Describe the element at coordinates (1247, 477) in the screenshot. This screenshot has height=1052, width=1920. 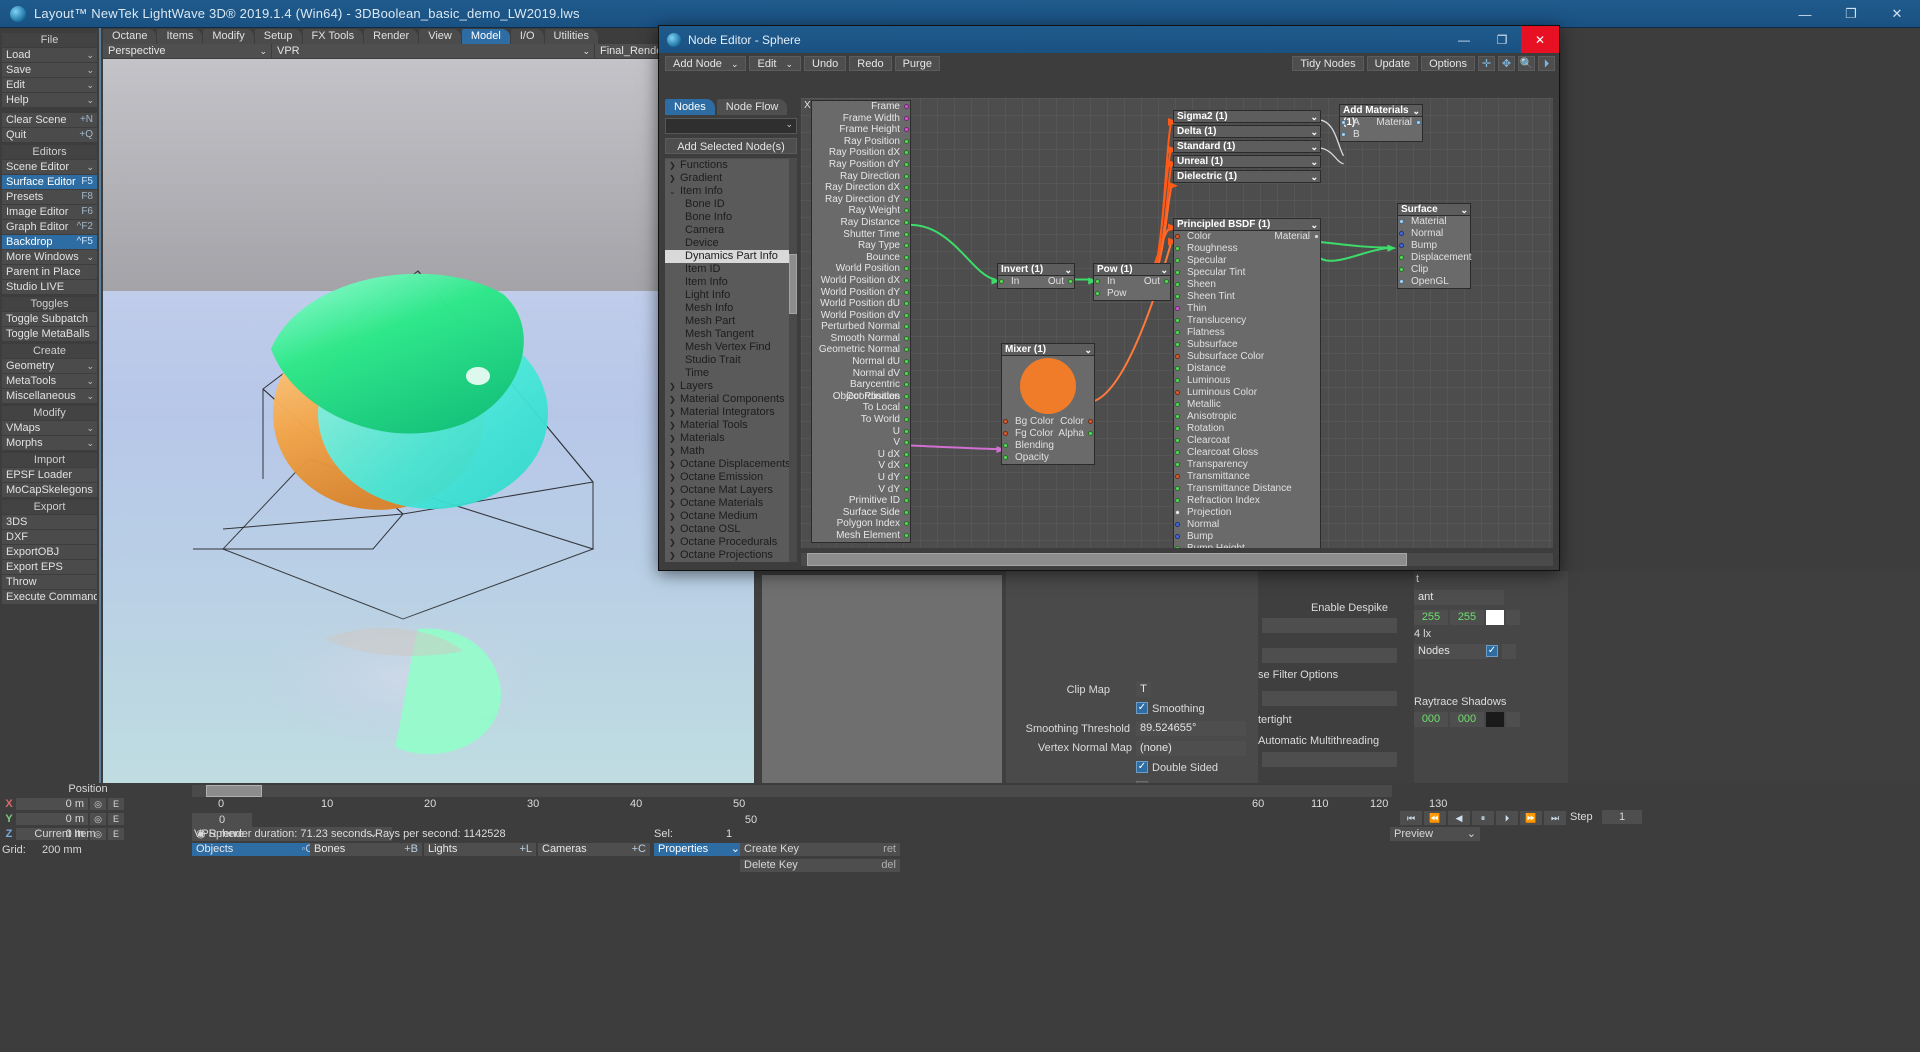
I see `node-row: Transmittance` at that location.